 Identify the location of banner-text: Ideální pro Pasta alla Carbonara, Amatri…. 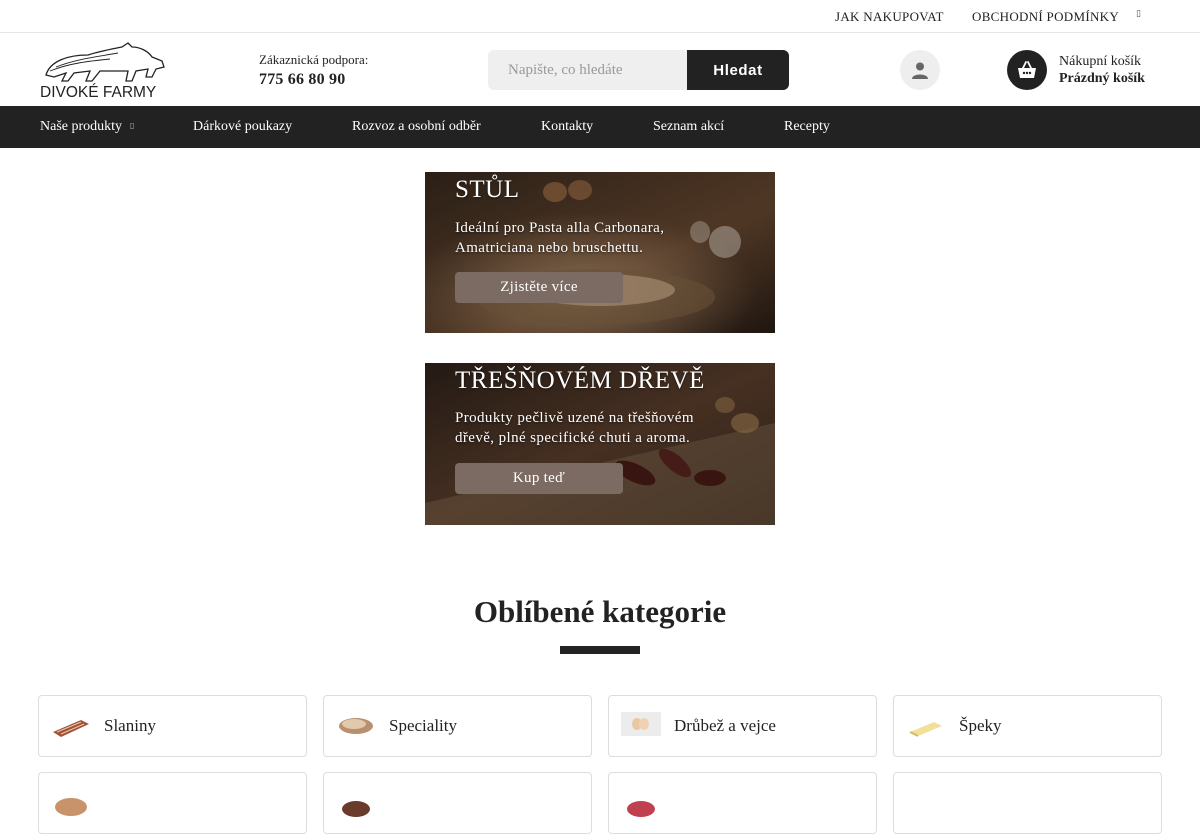
(560, 238).